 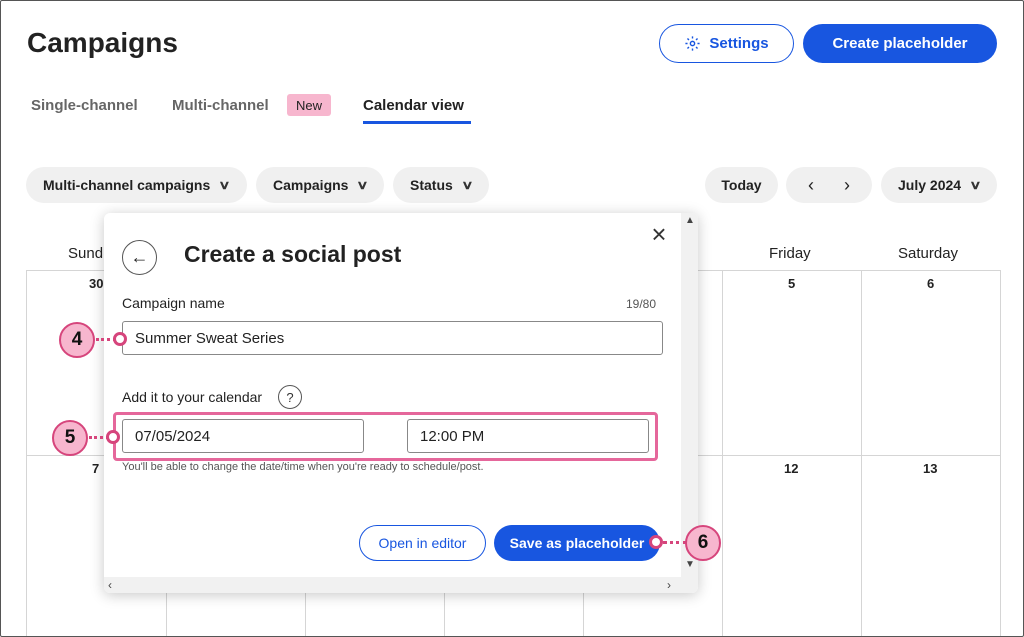 I want to click on day-header-sunday: Sund, so click(x=86, y=253).